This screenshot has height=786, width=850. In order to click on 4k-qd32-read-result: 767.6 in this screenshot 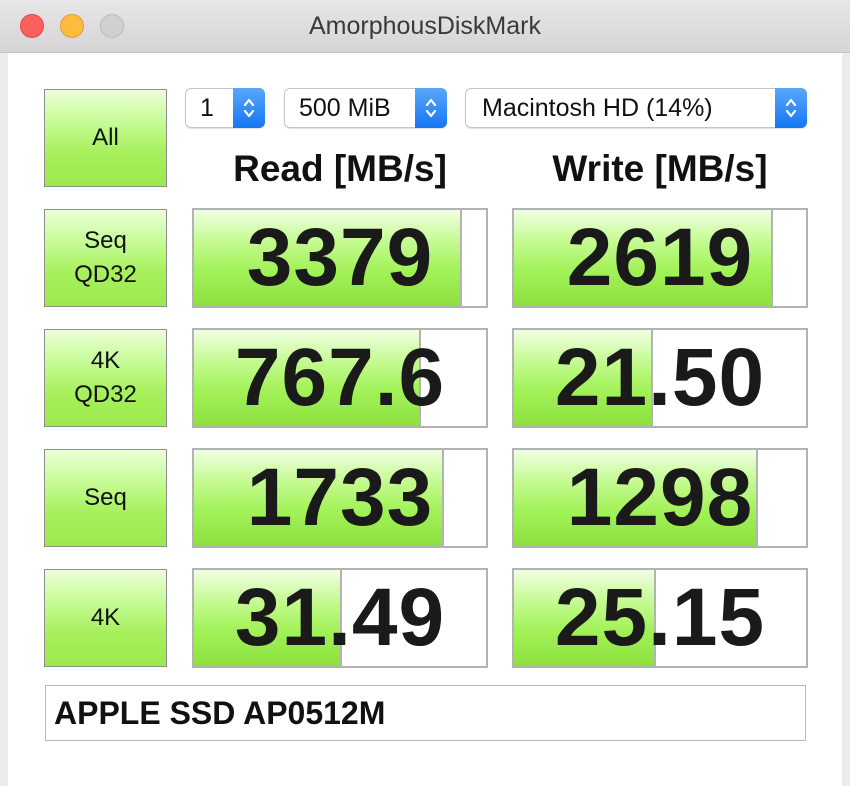, I will do `click(340, 378)`.